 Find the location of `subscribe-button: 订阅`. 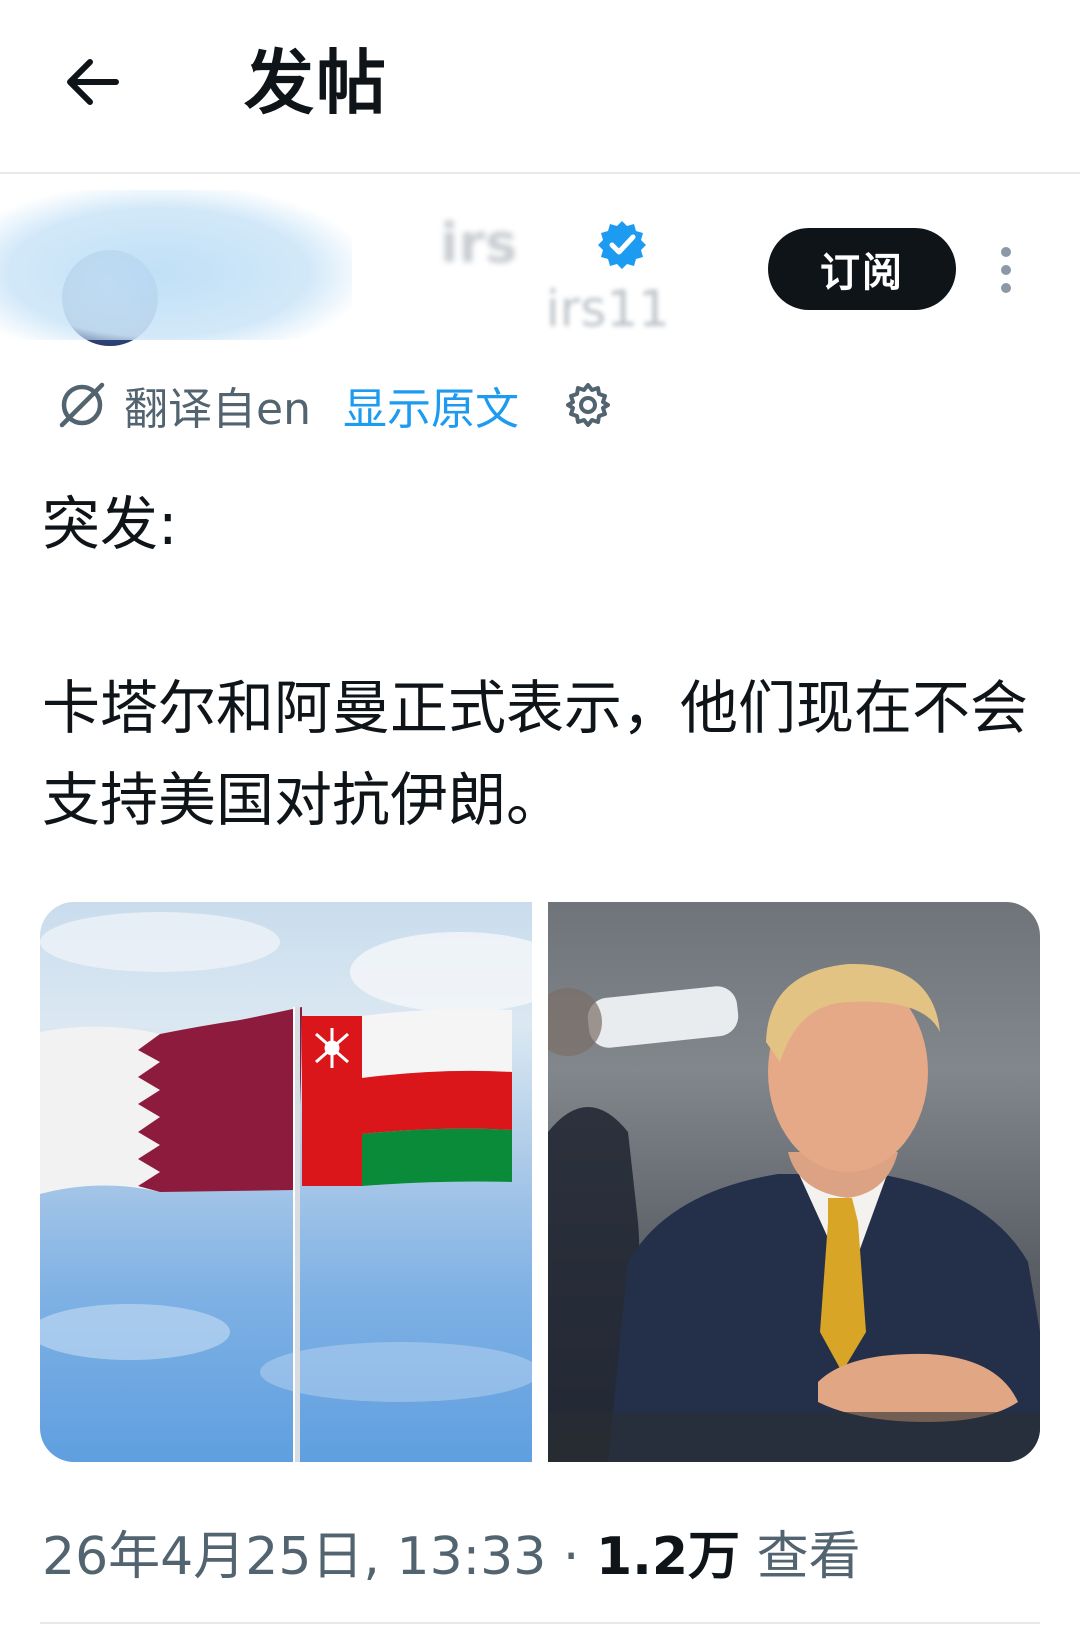

subscribe-button: 订阅 is located at coordinates (862, 269).